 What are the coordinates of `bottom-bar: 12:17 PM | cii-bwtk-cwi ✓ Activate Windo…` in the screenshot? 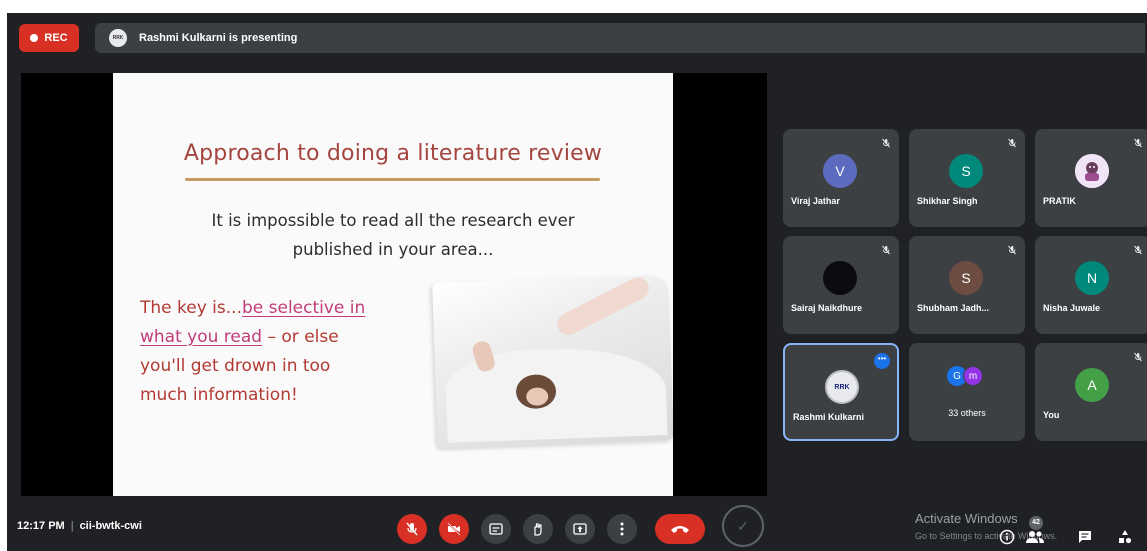 It's located at (577, 527).